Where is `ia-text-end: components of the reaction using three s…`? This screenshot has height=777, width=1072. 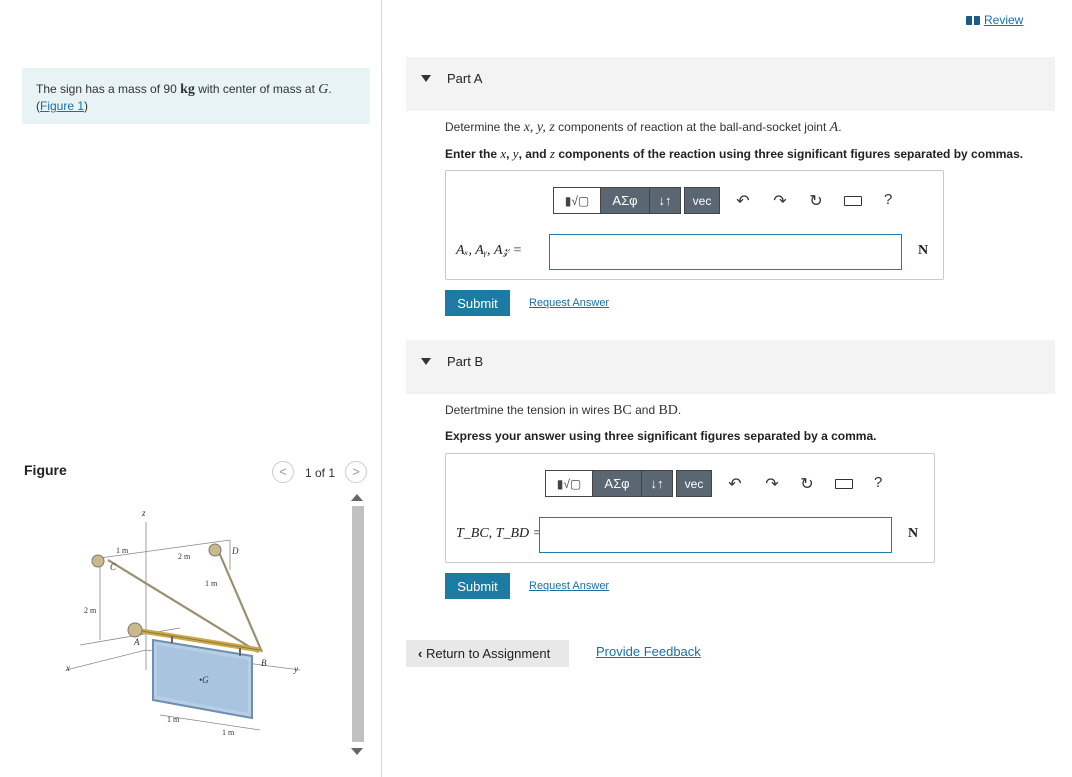
ia-text-end: components of the reaction using three s… is located at coordinates (789, 154).